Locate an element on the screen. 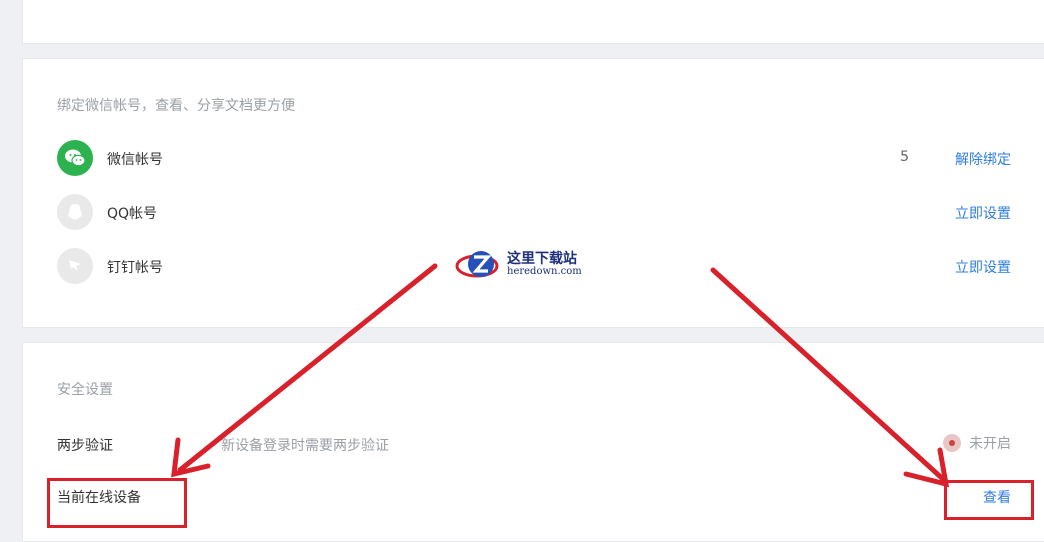 This screenshot has width=1044, height=542. top-card is located at coordinates (533, 22).